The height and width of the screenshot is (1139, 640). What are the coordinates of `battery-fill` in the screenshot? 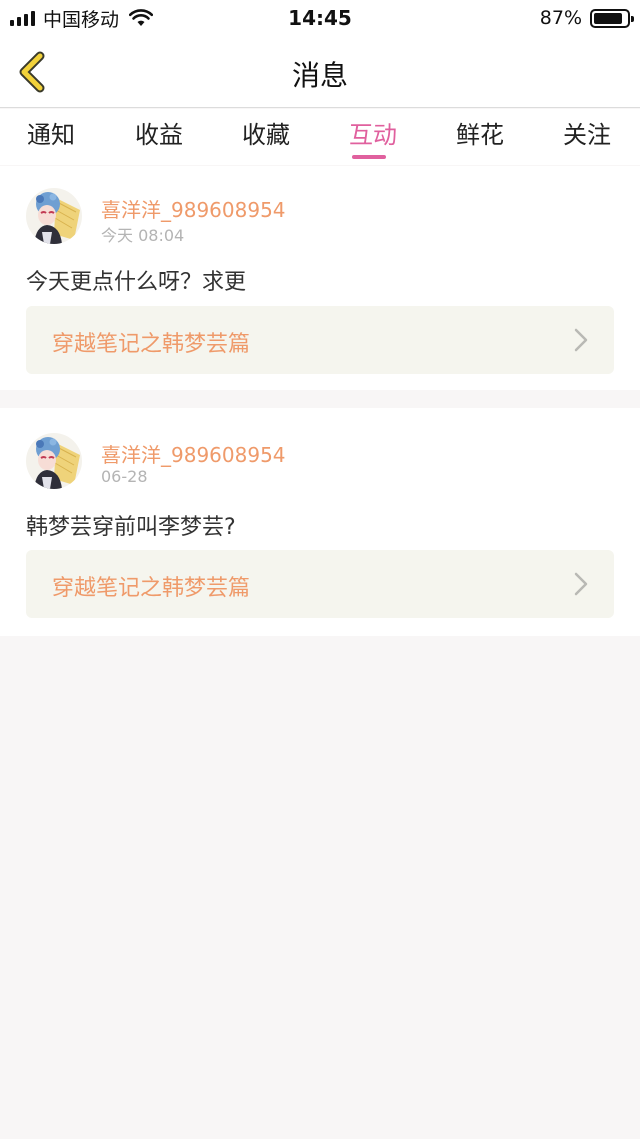 It's located at (608, 18).